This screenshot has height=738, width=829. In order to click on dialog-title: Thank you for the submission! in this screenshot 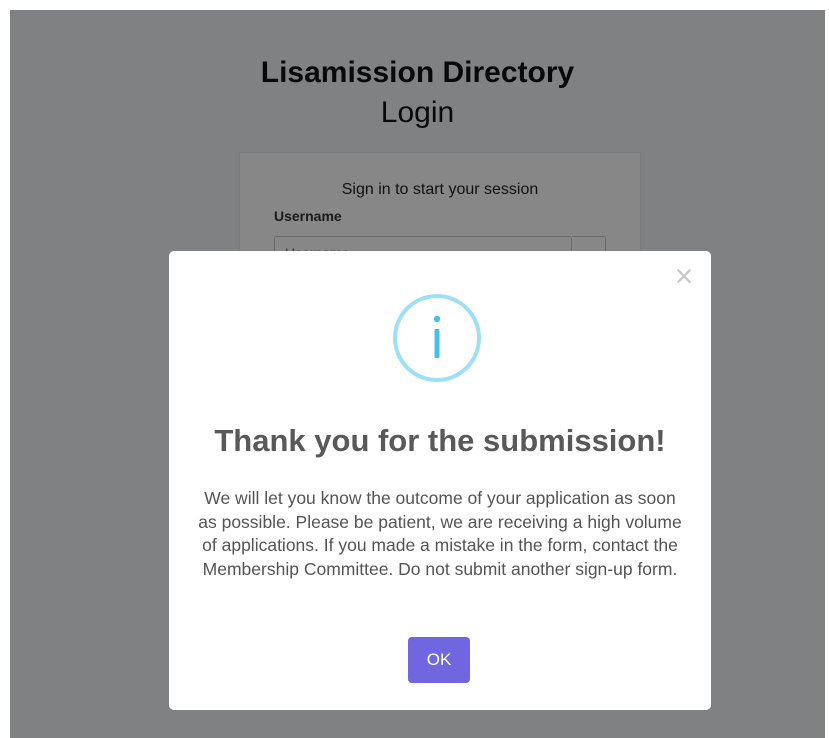, I will do `click(440, 440)`.